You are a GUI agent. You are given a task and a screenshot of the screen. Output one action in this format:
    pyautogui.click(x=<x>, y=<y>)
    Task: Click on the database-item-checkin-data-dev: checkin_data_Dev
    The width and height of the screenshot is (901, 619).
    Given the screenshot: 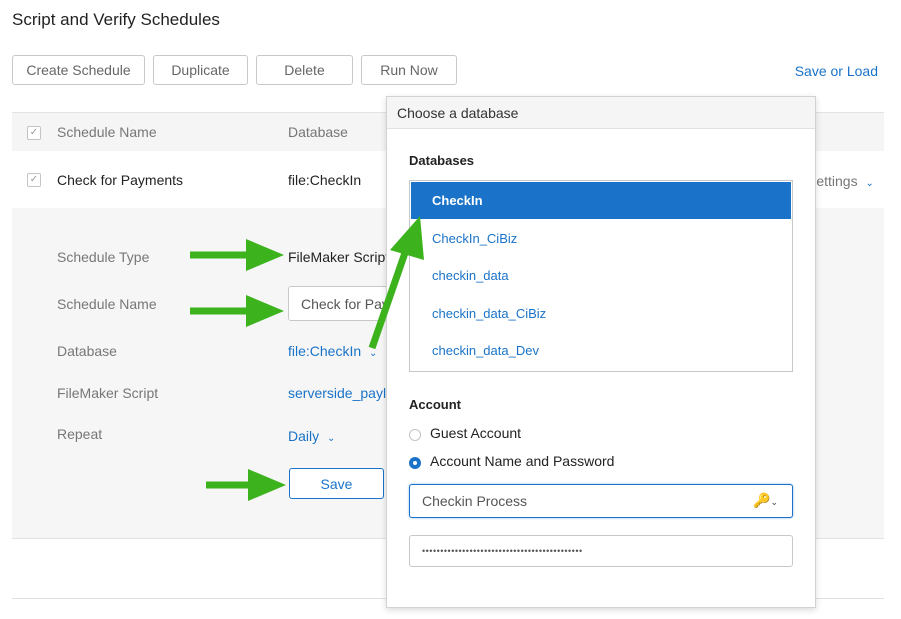 What is the action you would take?
    pyautogui.click(x=601, y=350)
    